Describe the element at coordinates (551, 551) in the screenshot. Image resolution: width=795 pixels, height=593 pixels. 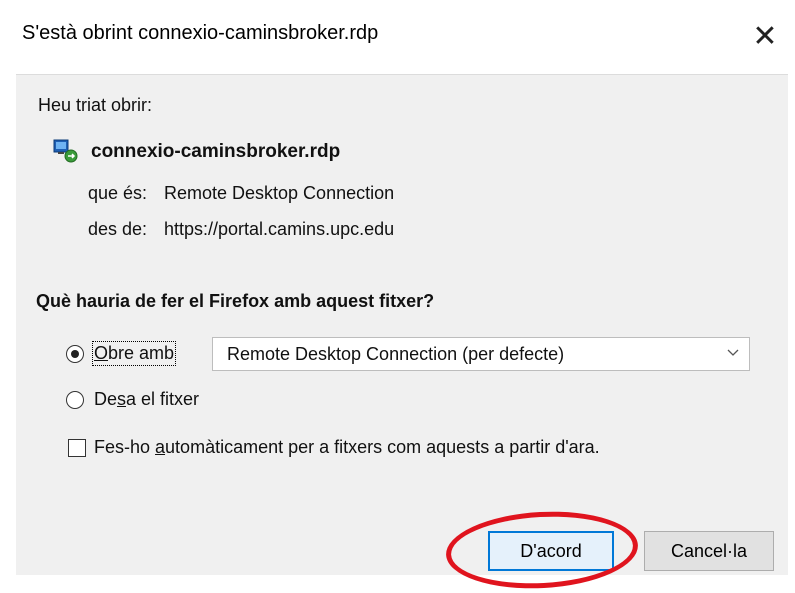
I see `ok-button: D'acord` at that location.